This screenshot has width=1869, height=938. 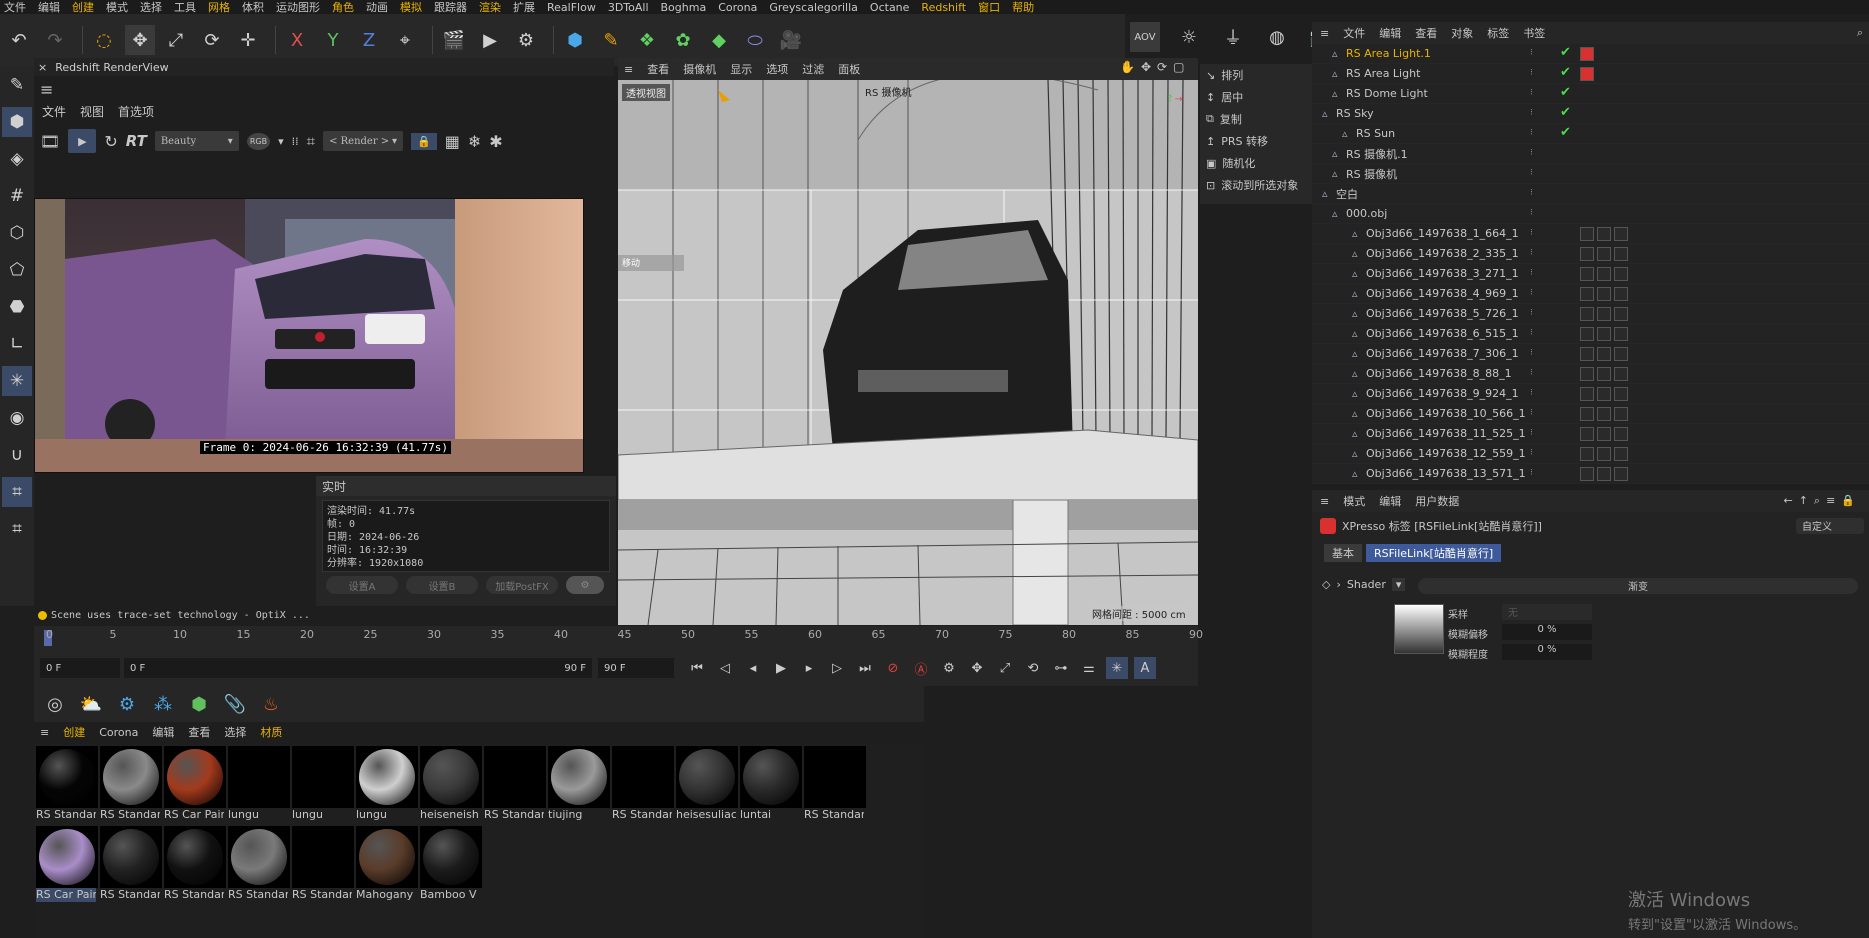 What do you see at coordinates (15, 7) in the screenshot?
I see `menu-item: 文件` at bounding box center [15, 7].